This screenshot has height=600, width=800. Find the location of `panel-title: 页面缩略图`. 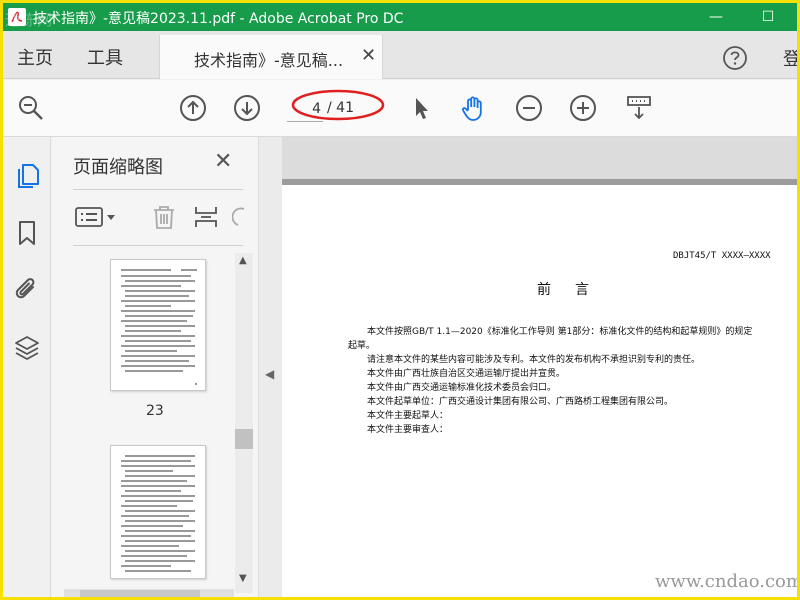

panel-title: 页面缩略图 is located at coordinates (118, 167).